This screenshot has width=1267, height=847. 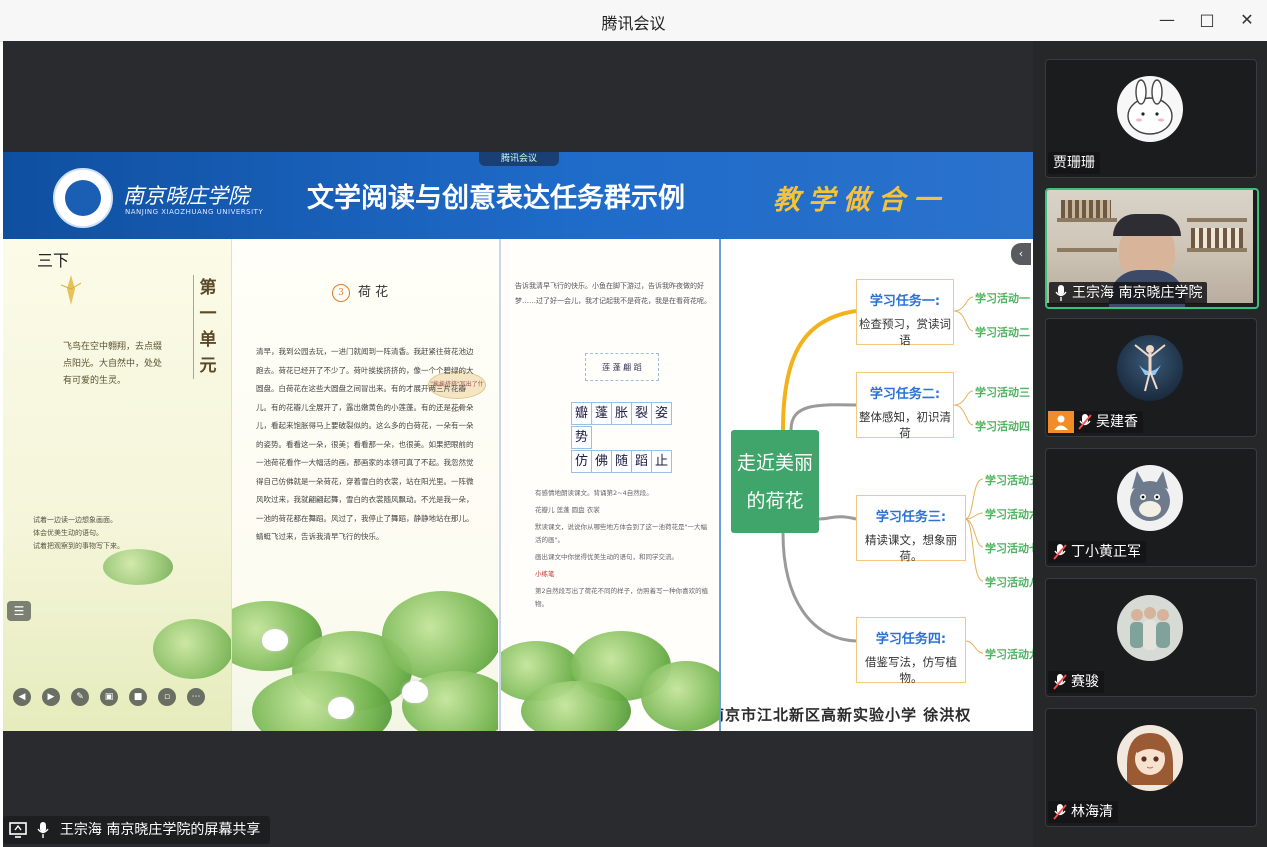 I want to click on school-name-en: NANJING XIAOZHUANG UNIVERSITY, so click(x=194, y=212).